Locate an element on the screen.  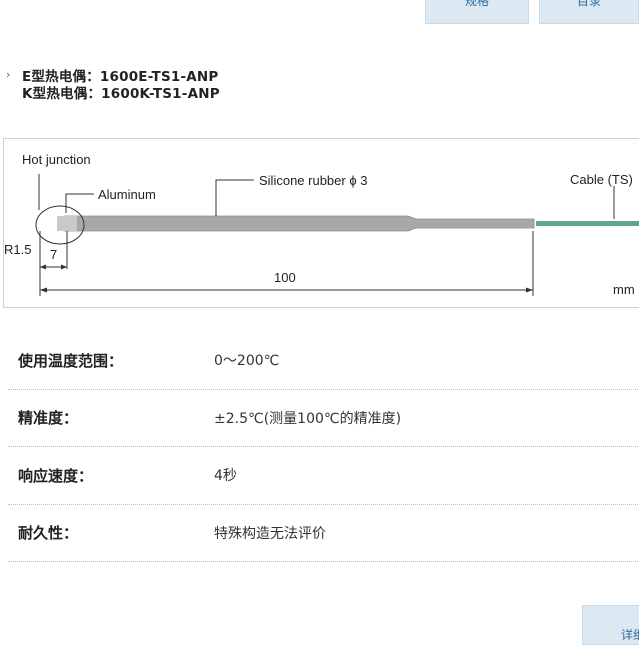
label-r15: R1.5 is located at coordinates (17, 249).